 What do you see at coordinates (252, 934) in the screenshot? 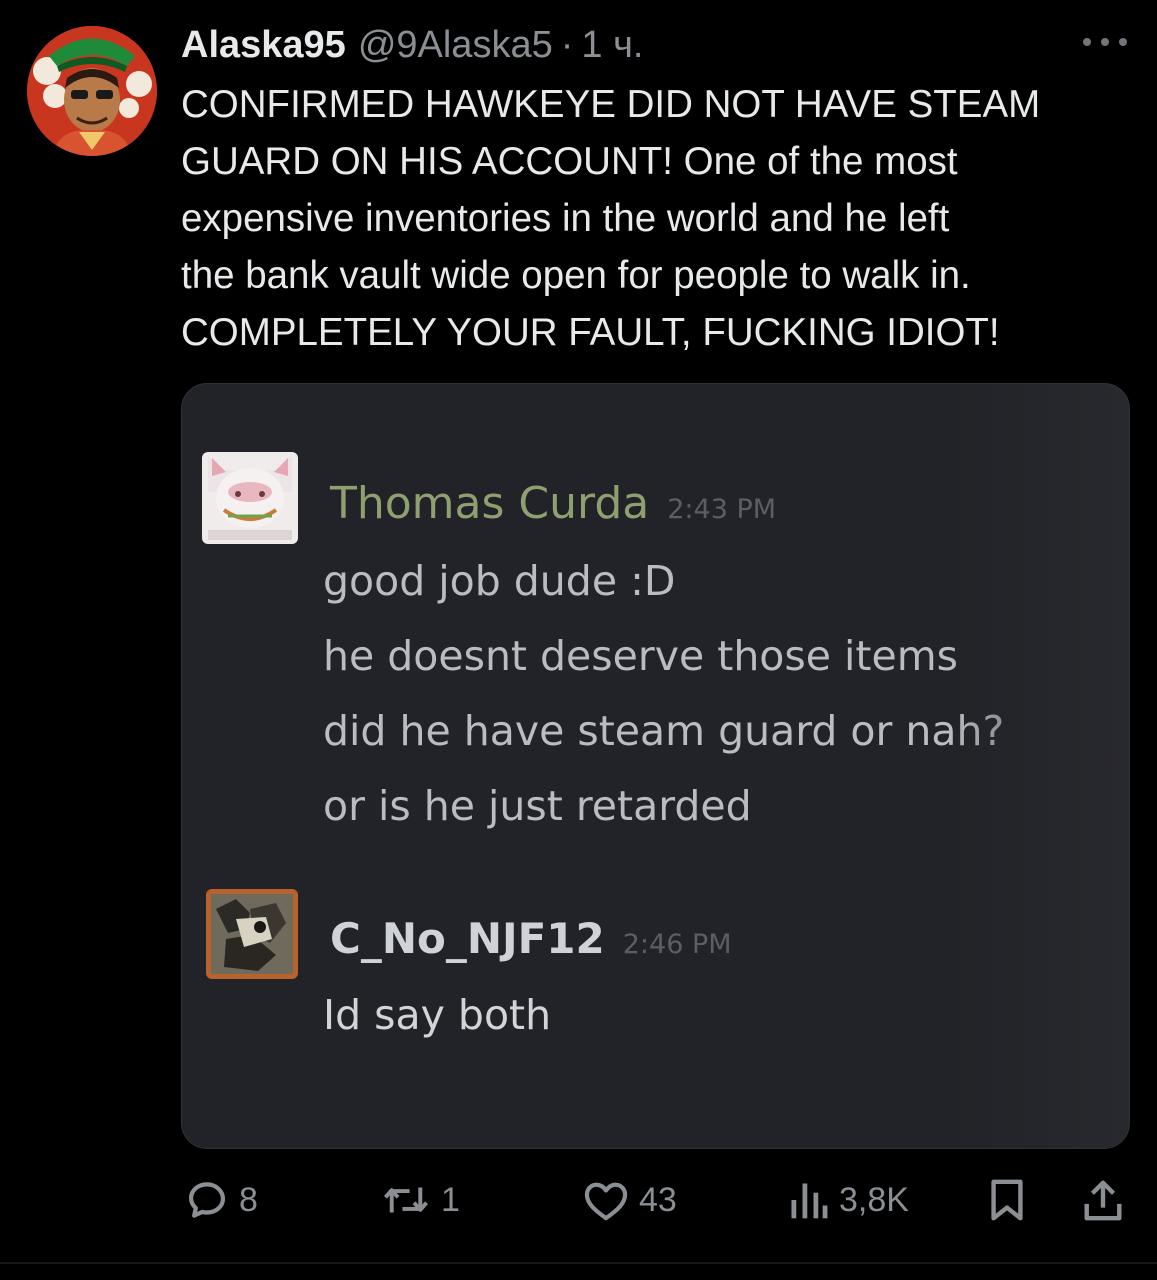
I see `chat-avatar-cno` at bounding box center [252, 934].